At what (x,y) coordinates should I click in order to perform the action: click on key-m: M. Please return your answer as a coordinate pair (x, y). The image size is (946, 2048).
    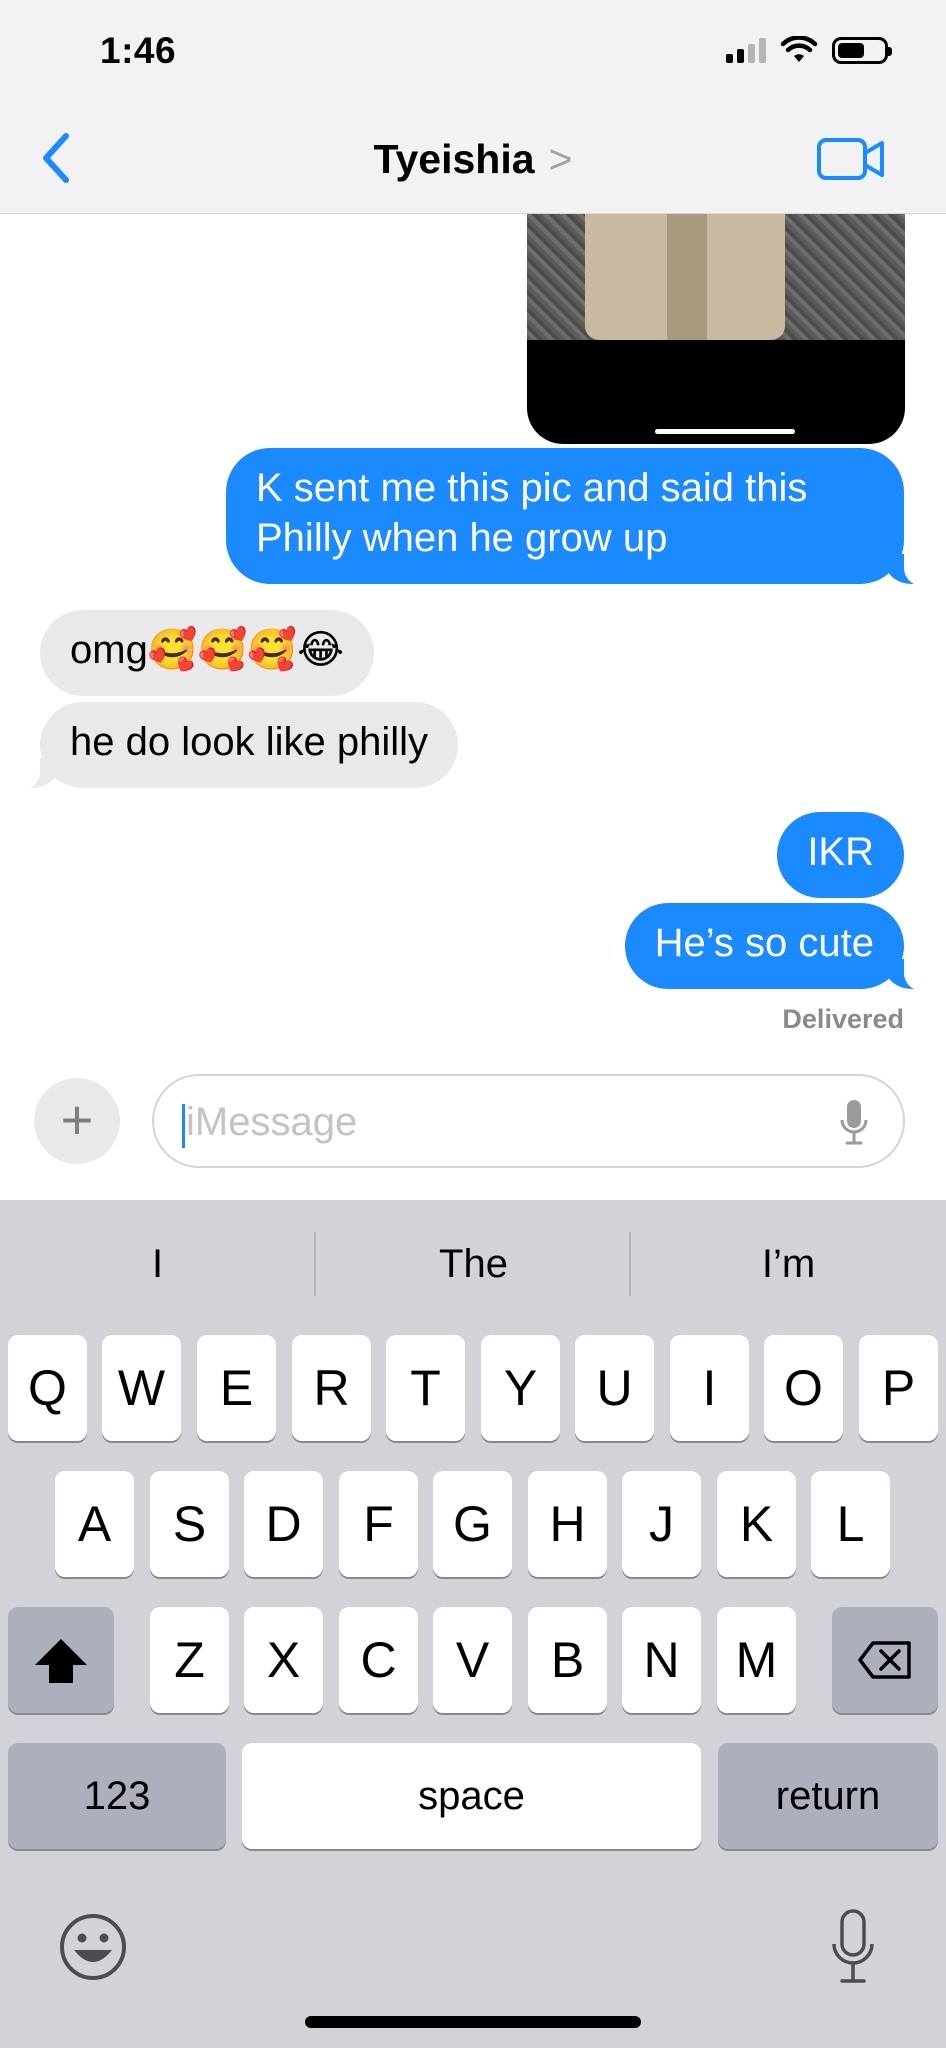
    Looking at the image, I should click on (756, 1660).